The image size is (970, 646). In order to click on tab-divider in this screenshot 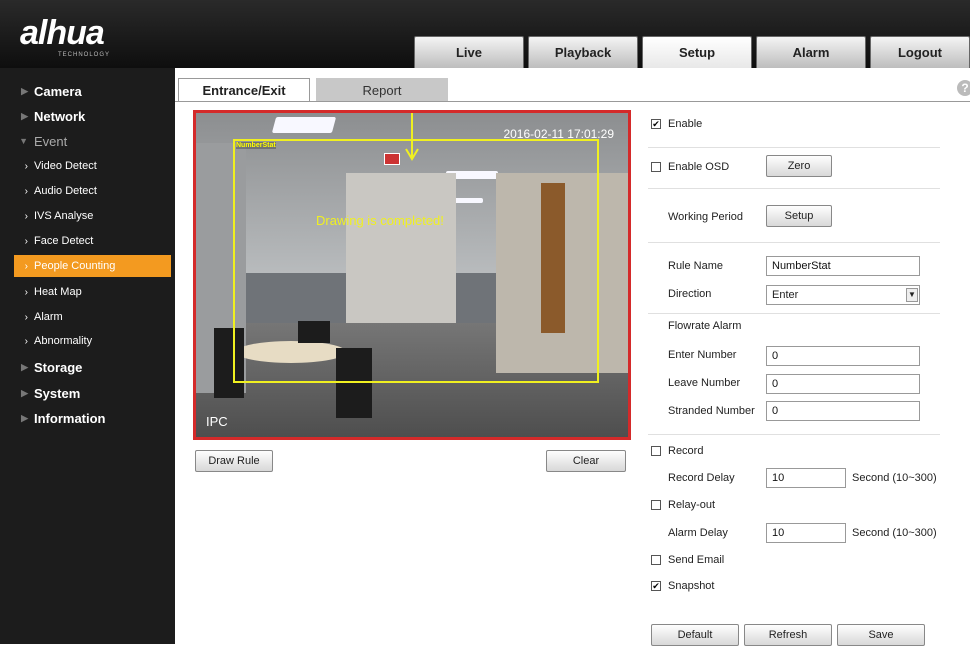, I will do `click(572, 101)`.